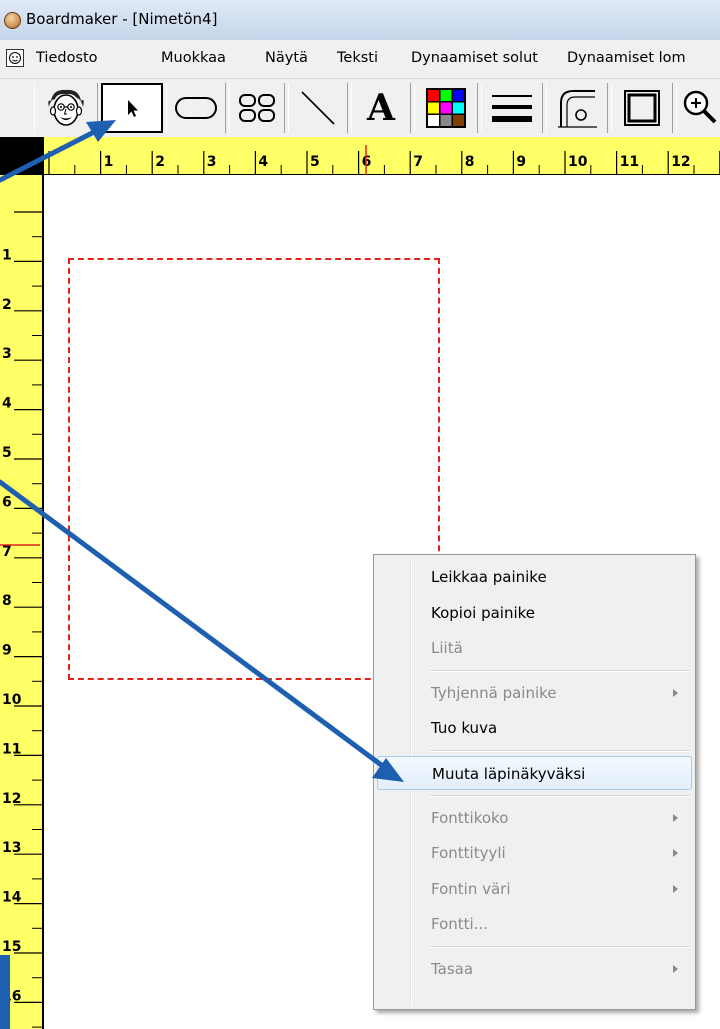  I want to click on menu-item-label: Fonttikoko, so click(470, 817).